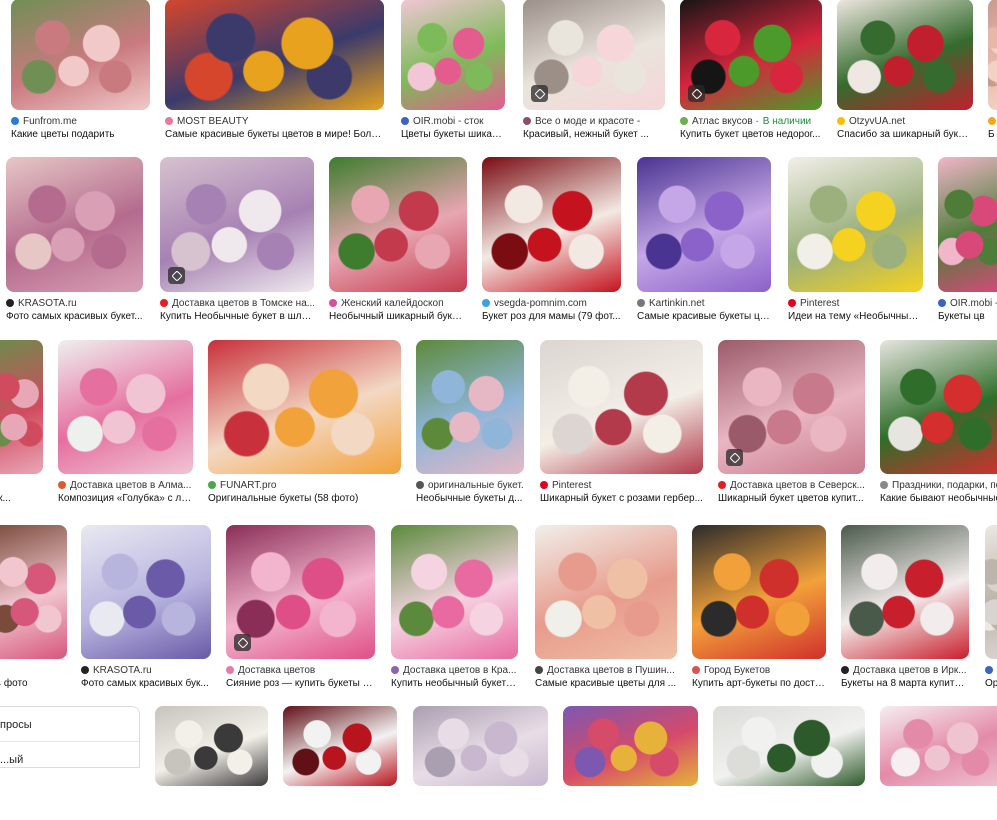  What do you see at coordinates (16, 725) in the screenshot?
I see `related-queries-label: просы` at bounding box center [16, 725].